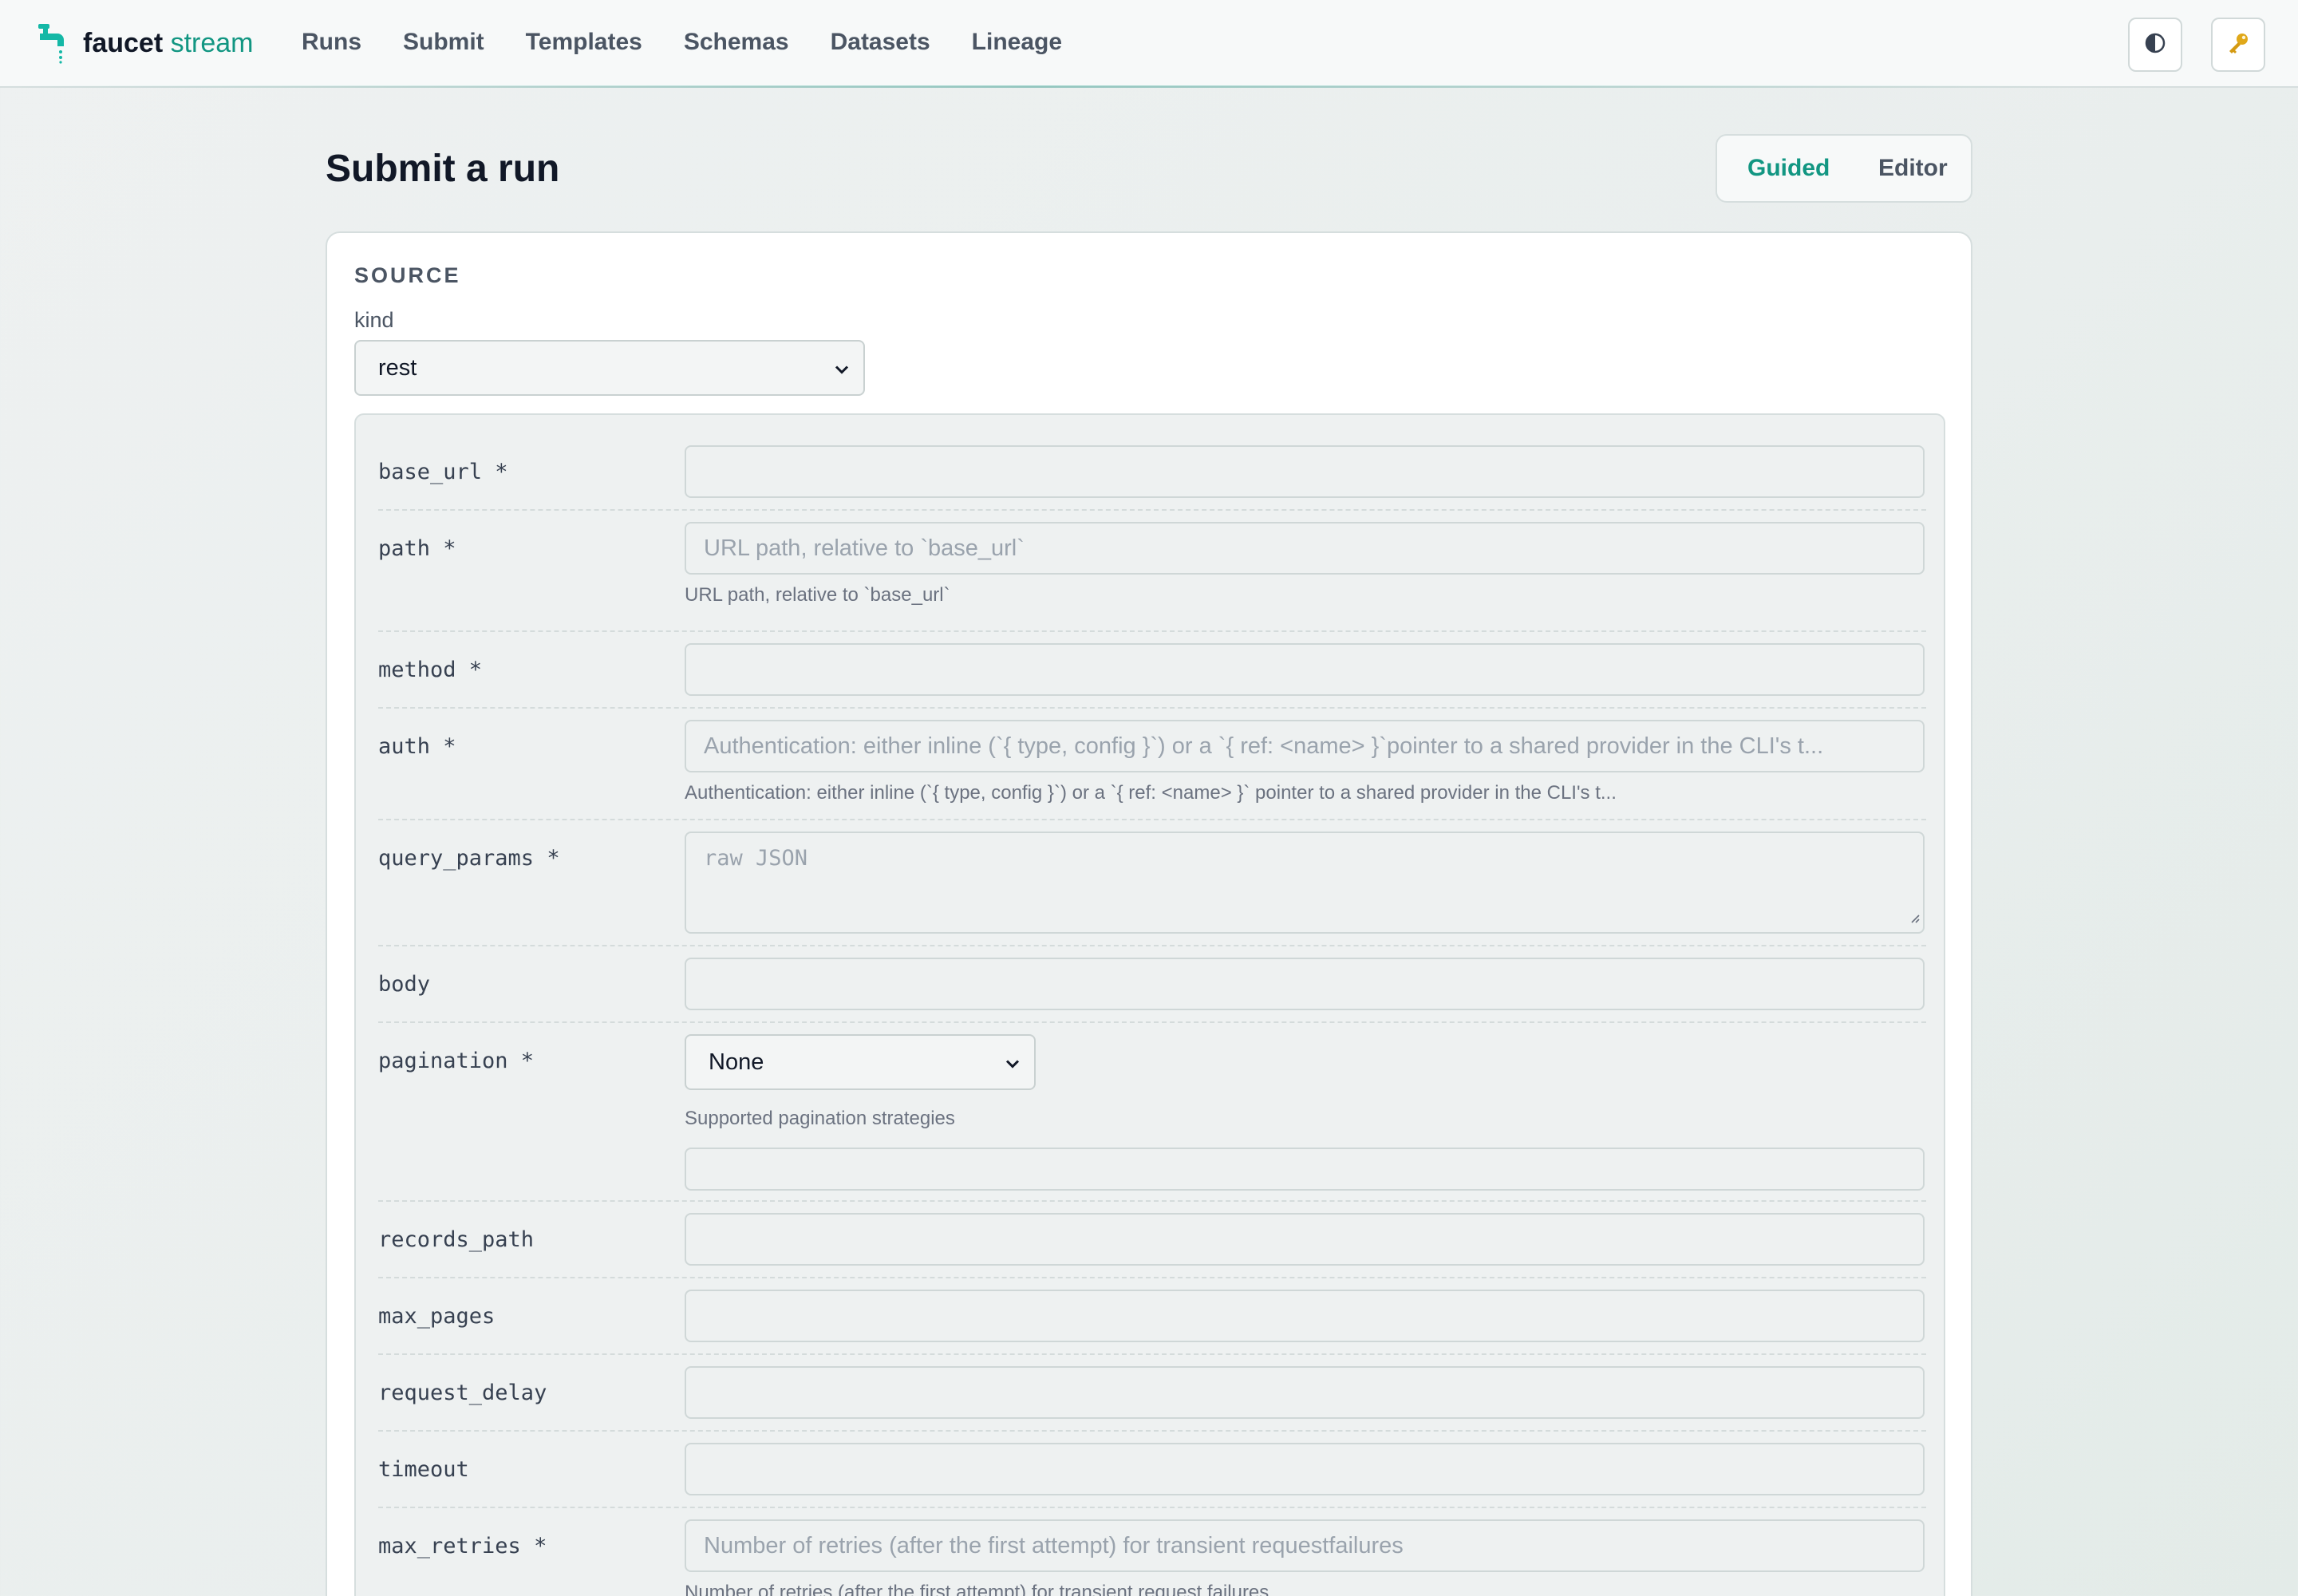 The height and width of the screenshot is (1596, 2298). Describe the element at coordinates (584, 42) in the screenshot. I see `nav-templates: Templates` at that location.